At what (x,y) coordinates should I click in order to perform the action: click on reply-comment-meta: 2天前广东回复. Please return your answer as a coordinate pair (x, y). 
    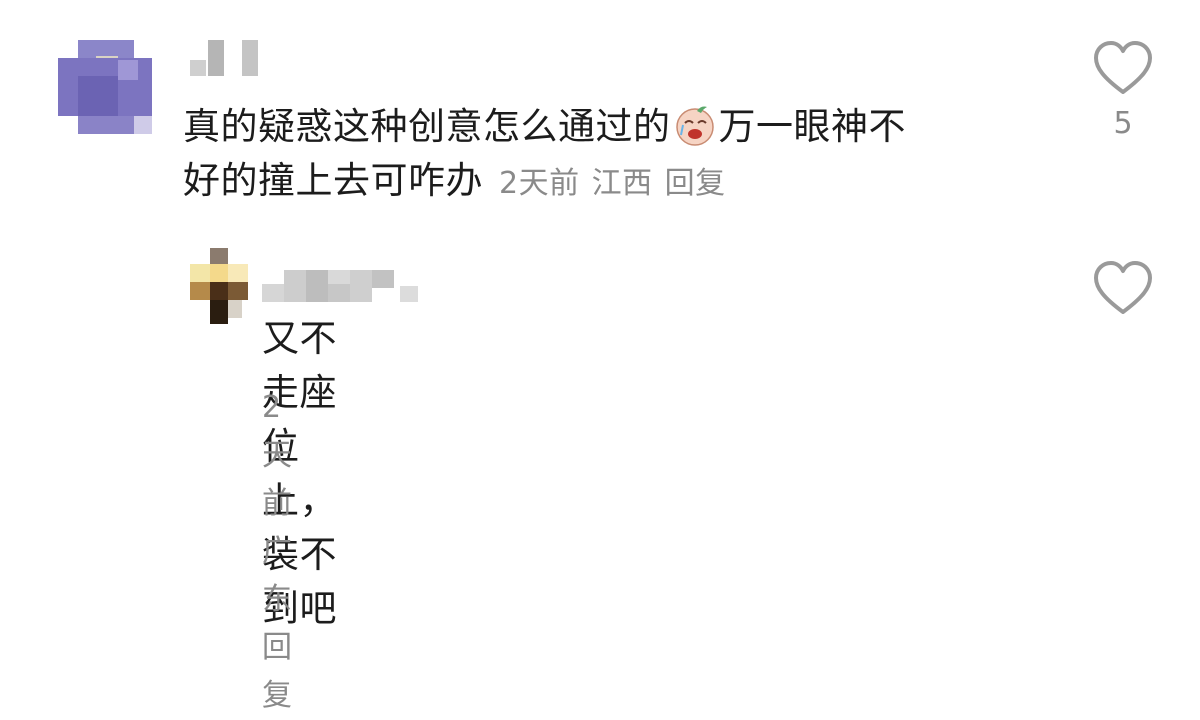
    Looking at the image, I should click on (283, 552).